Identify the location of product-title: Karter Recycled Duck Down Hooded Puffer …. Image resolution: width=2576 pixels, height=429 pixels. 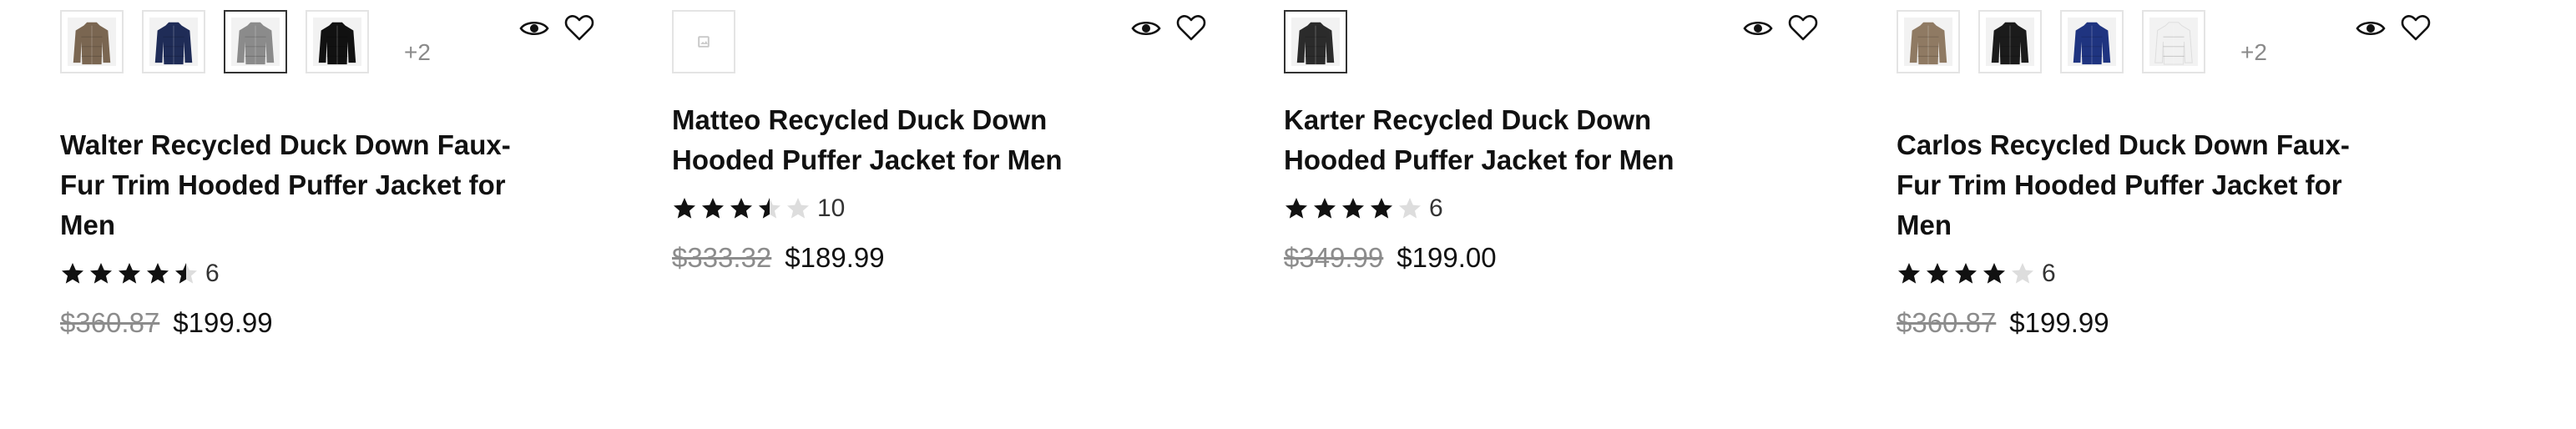
(1517, 140).